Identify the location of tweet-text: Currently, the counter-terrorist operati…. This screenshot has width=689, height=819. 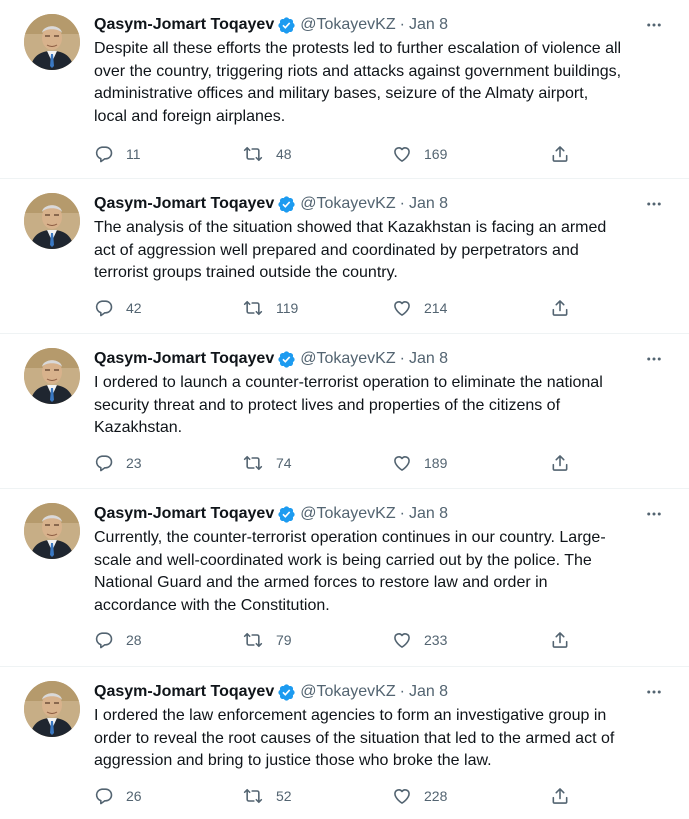
(350, 571).